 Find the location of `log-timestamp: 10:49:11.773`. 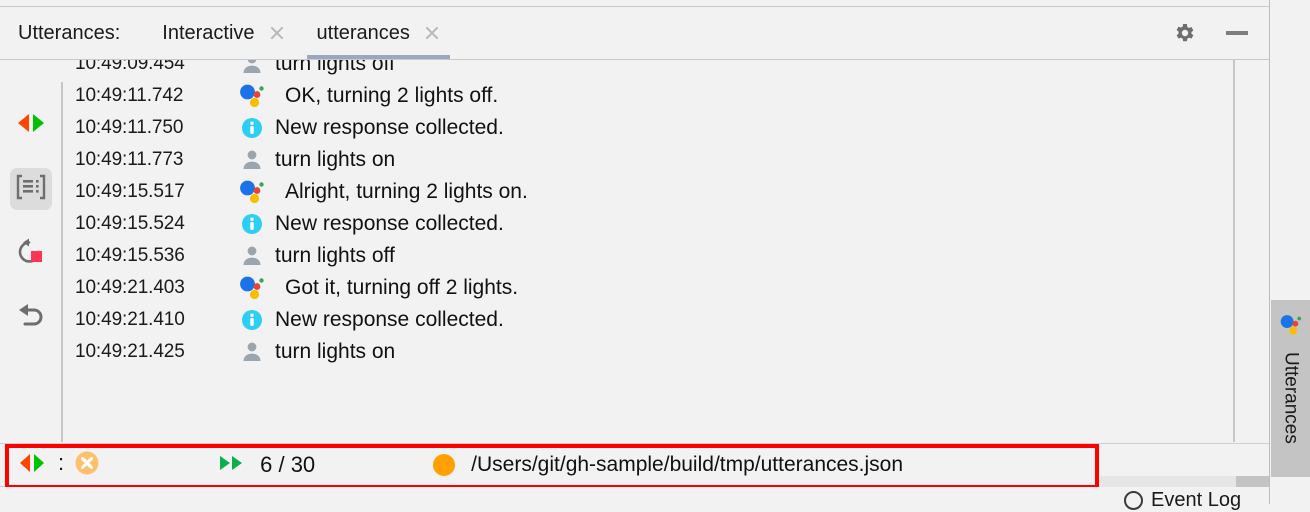

log-timestamp: 10:49:11.773 is located at coordinates (129, 159).